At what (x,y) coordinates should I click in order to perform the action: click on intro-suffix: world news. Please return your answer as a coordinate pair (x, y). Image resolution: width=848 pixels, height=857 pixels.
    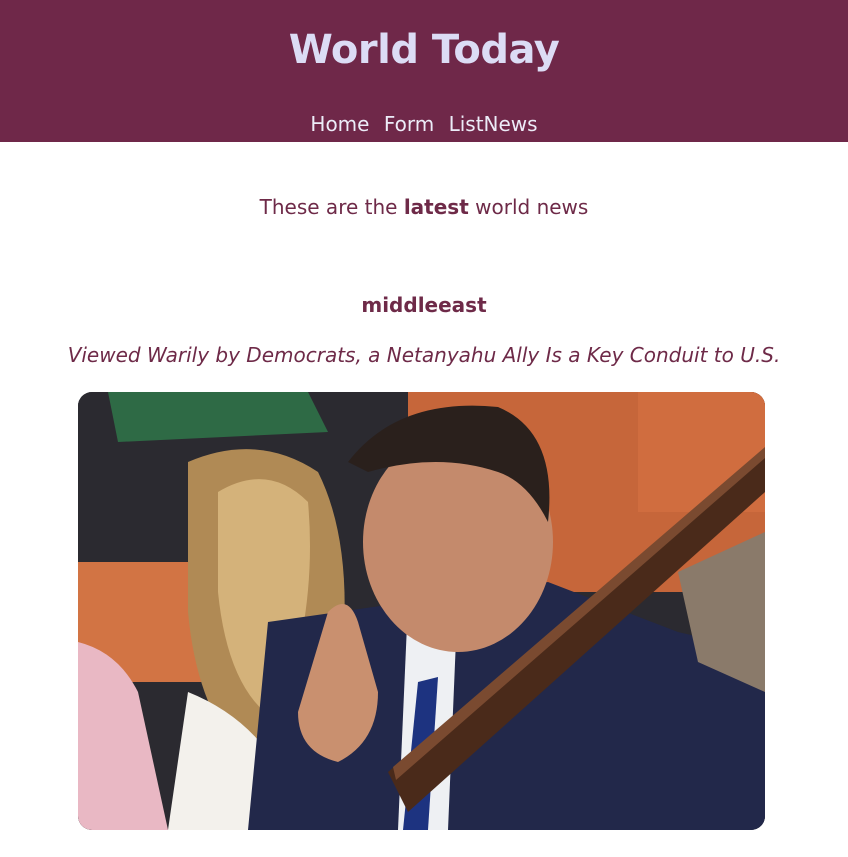
    Looking at the image, I should click on (528, 207).